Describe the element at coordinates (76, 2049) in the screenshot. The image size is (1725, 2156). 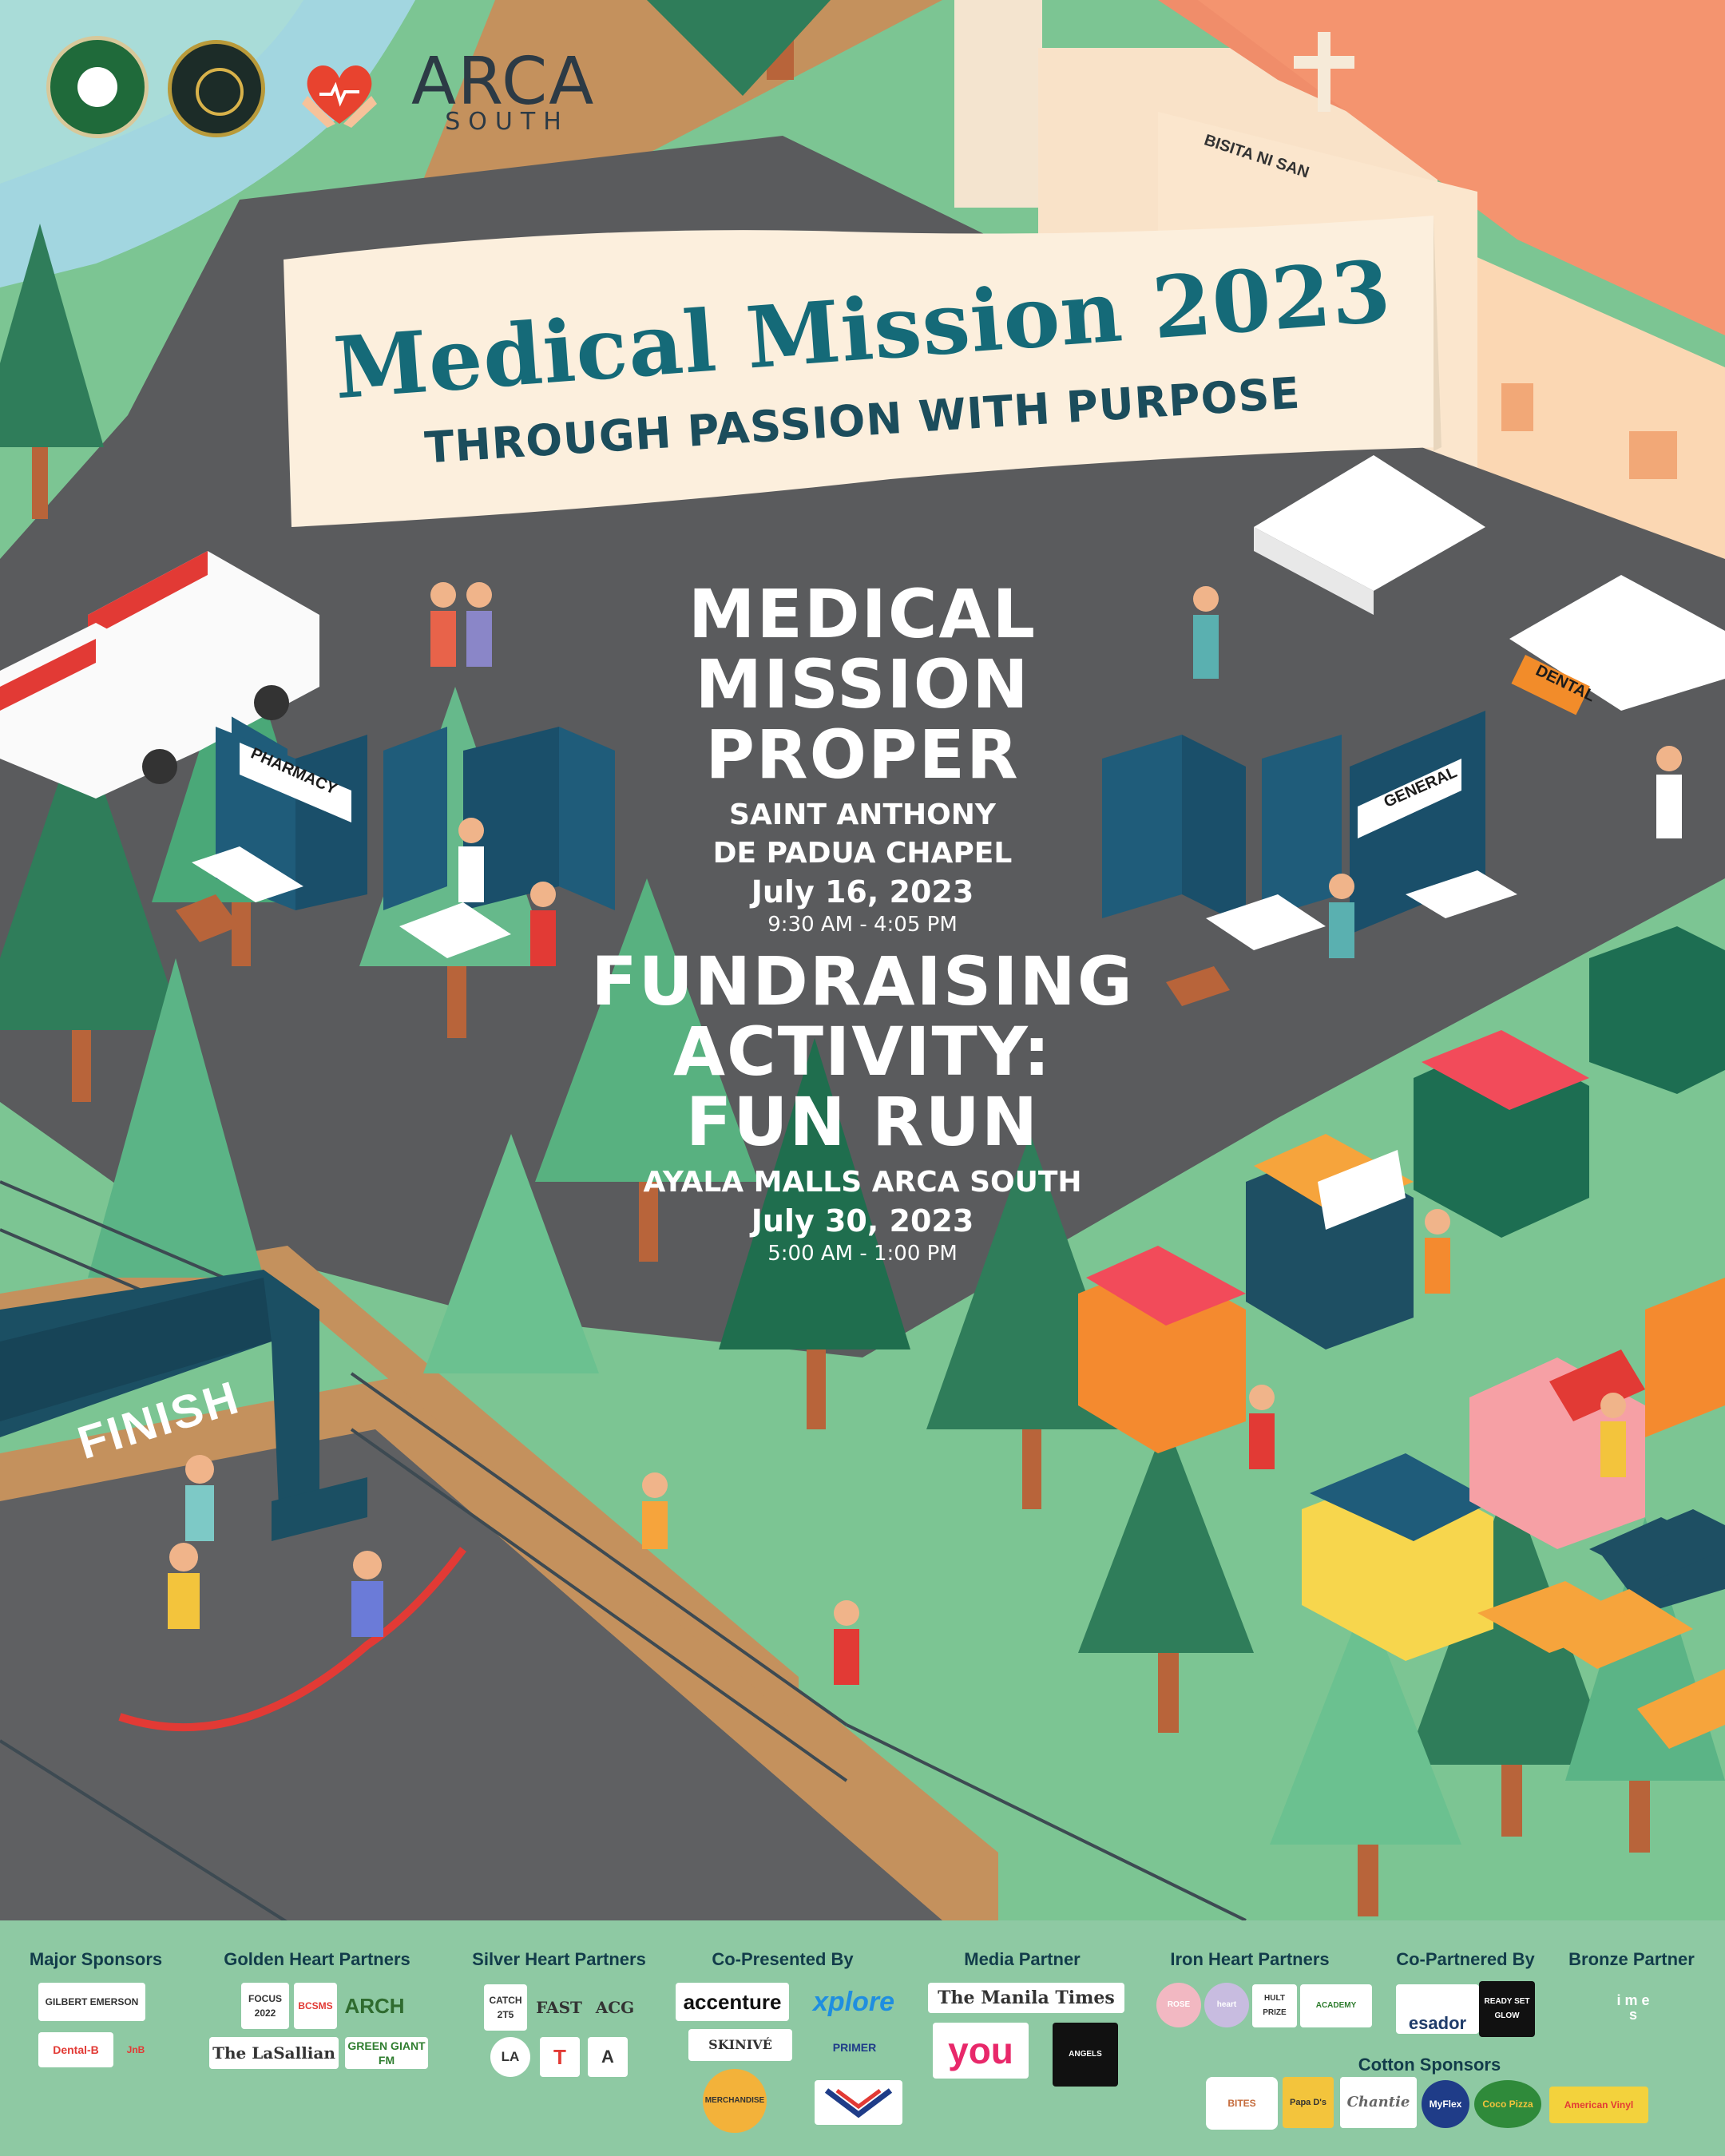
I see `sponsor-logo-dental-b: Dental-B` at that location.